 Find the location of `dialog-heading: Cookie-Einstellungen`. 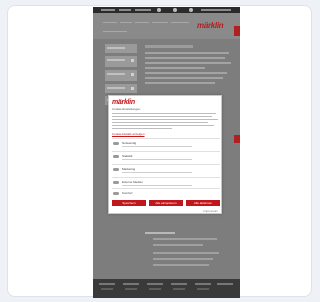

dialog-heading: Cookie-Einstellungen is located at coordinates (126, 109).